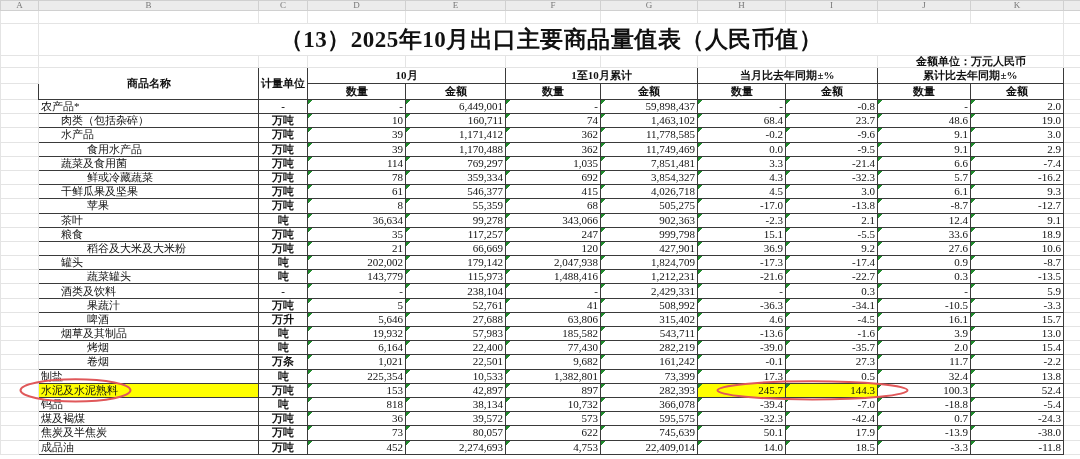 The width and height of the screenshot is (1080, 459). I want to click on table-cell: 225,354, so click(356, 376).